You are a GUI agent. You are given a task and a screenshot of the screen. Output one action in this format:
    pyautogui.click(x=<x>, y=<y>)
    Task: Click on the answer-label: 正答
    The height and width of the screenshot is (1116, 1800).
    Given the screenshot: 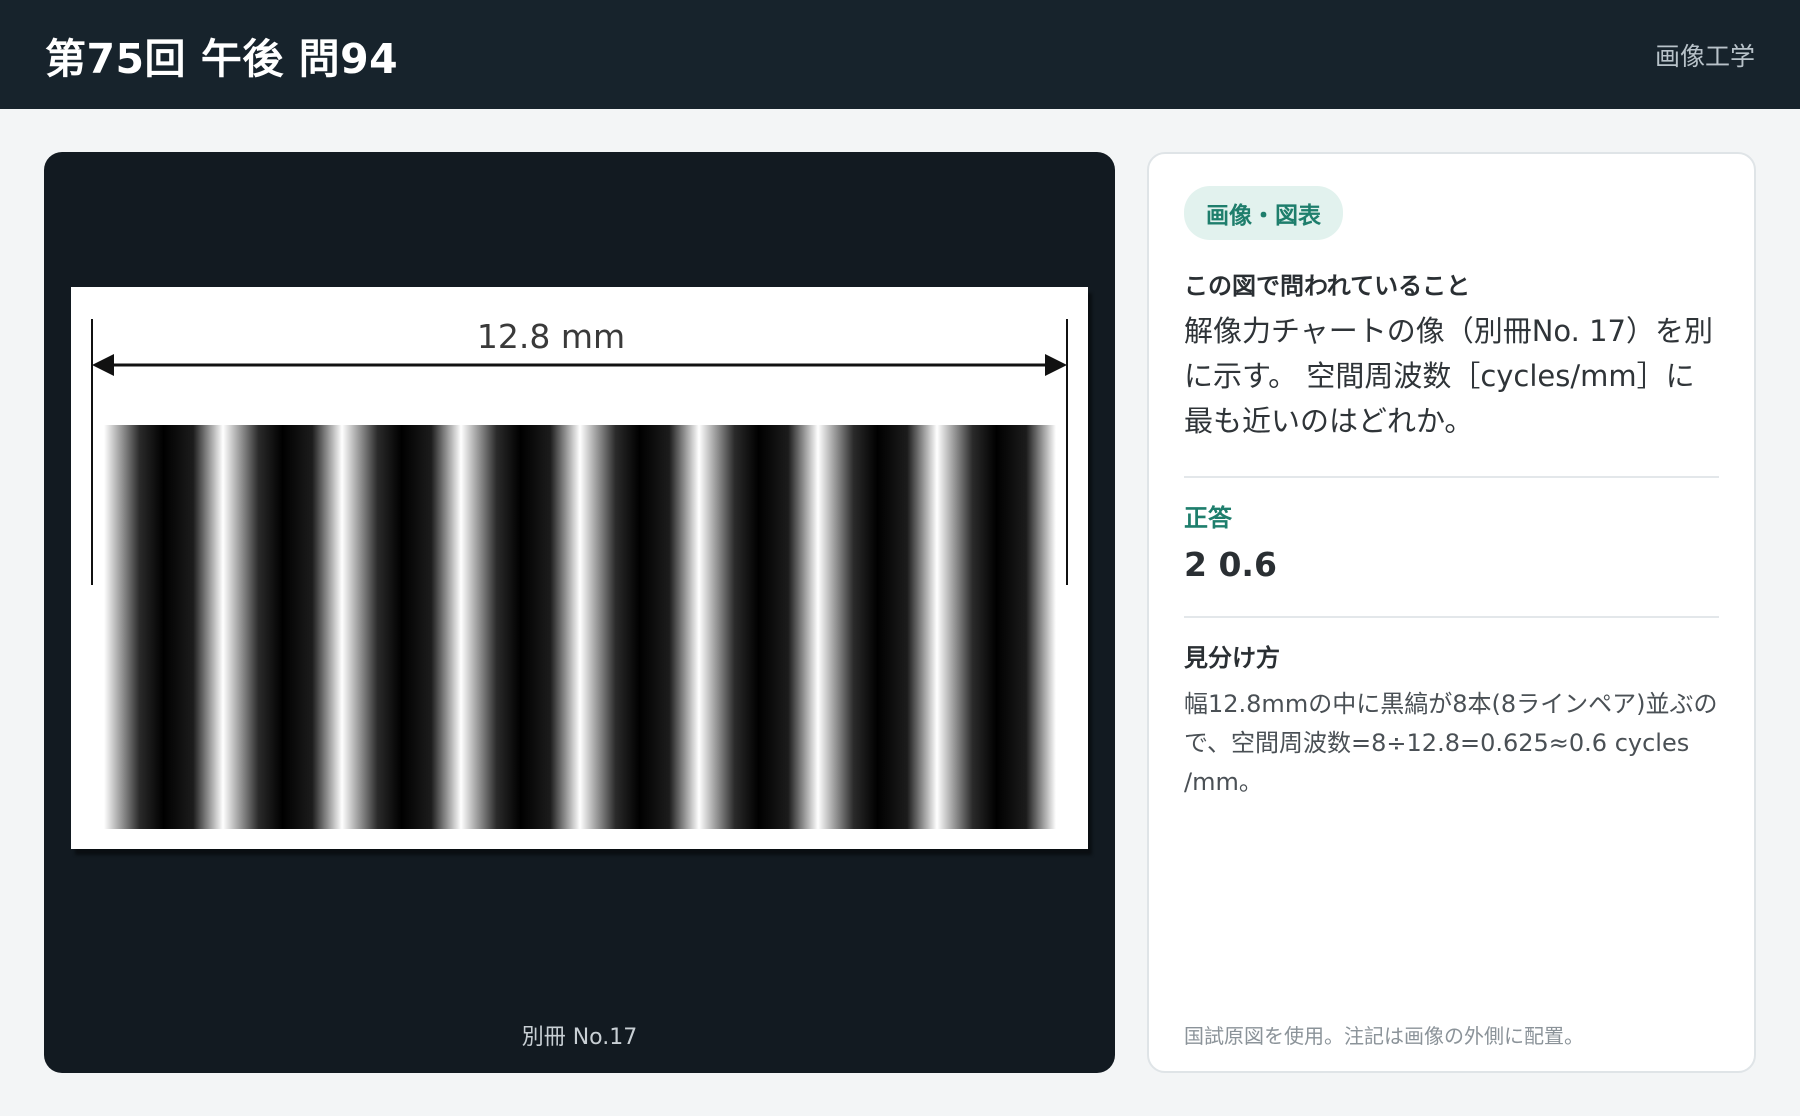 What is the action you would take?
    pyautogui.click(x=1208, y=518)
    